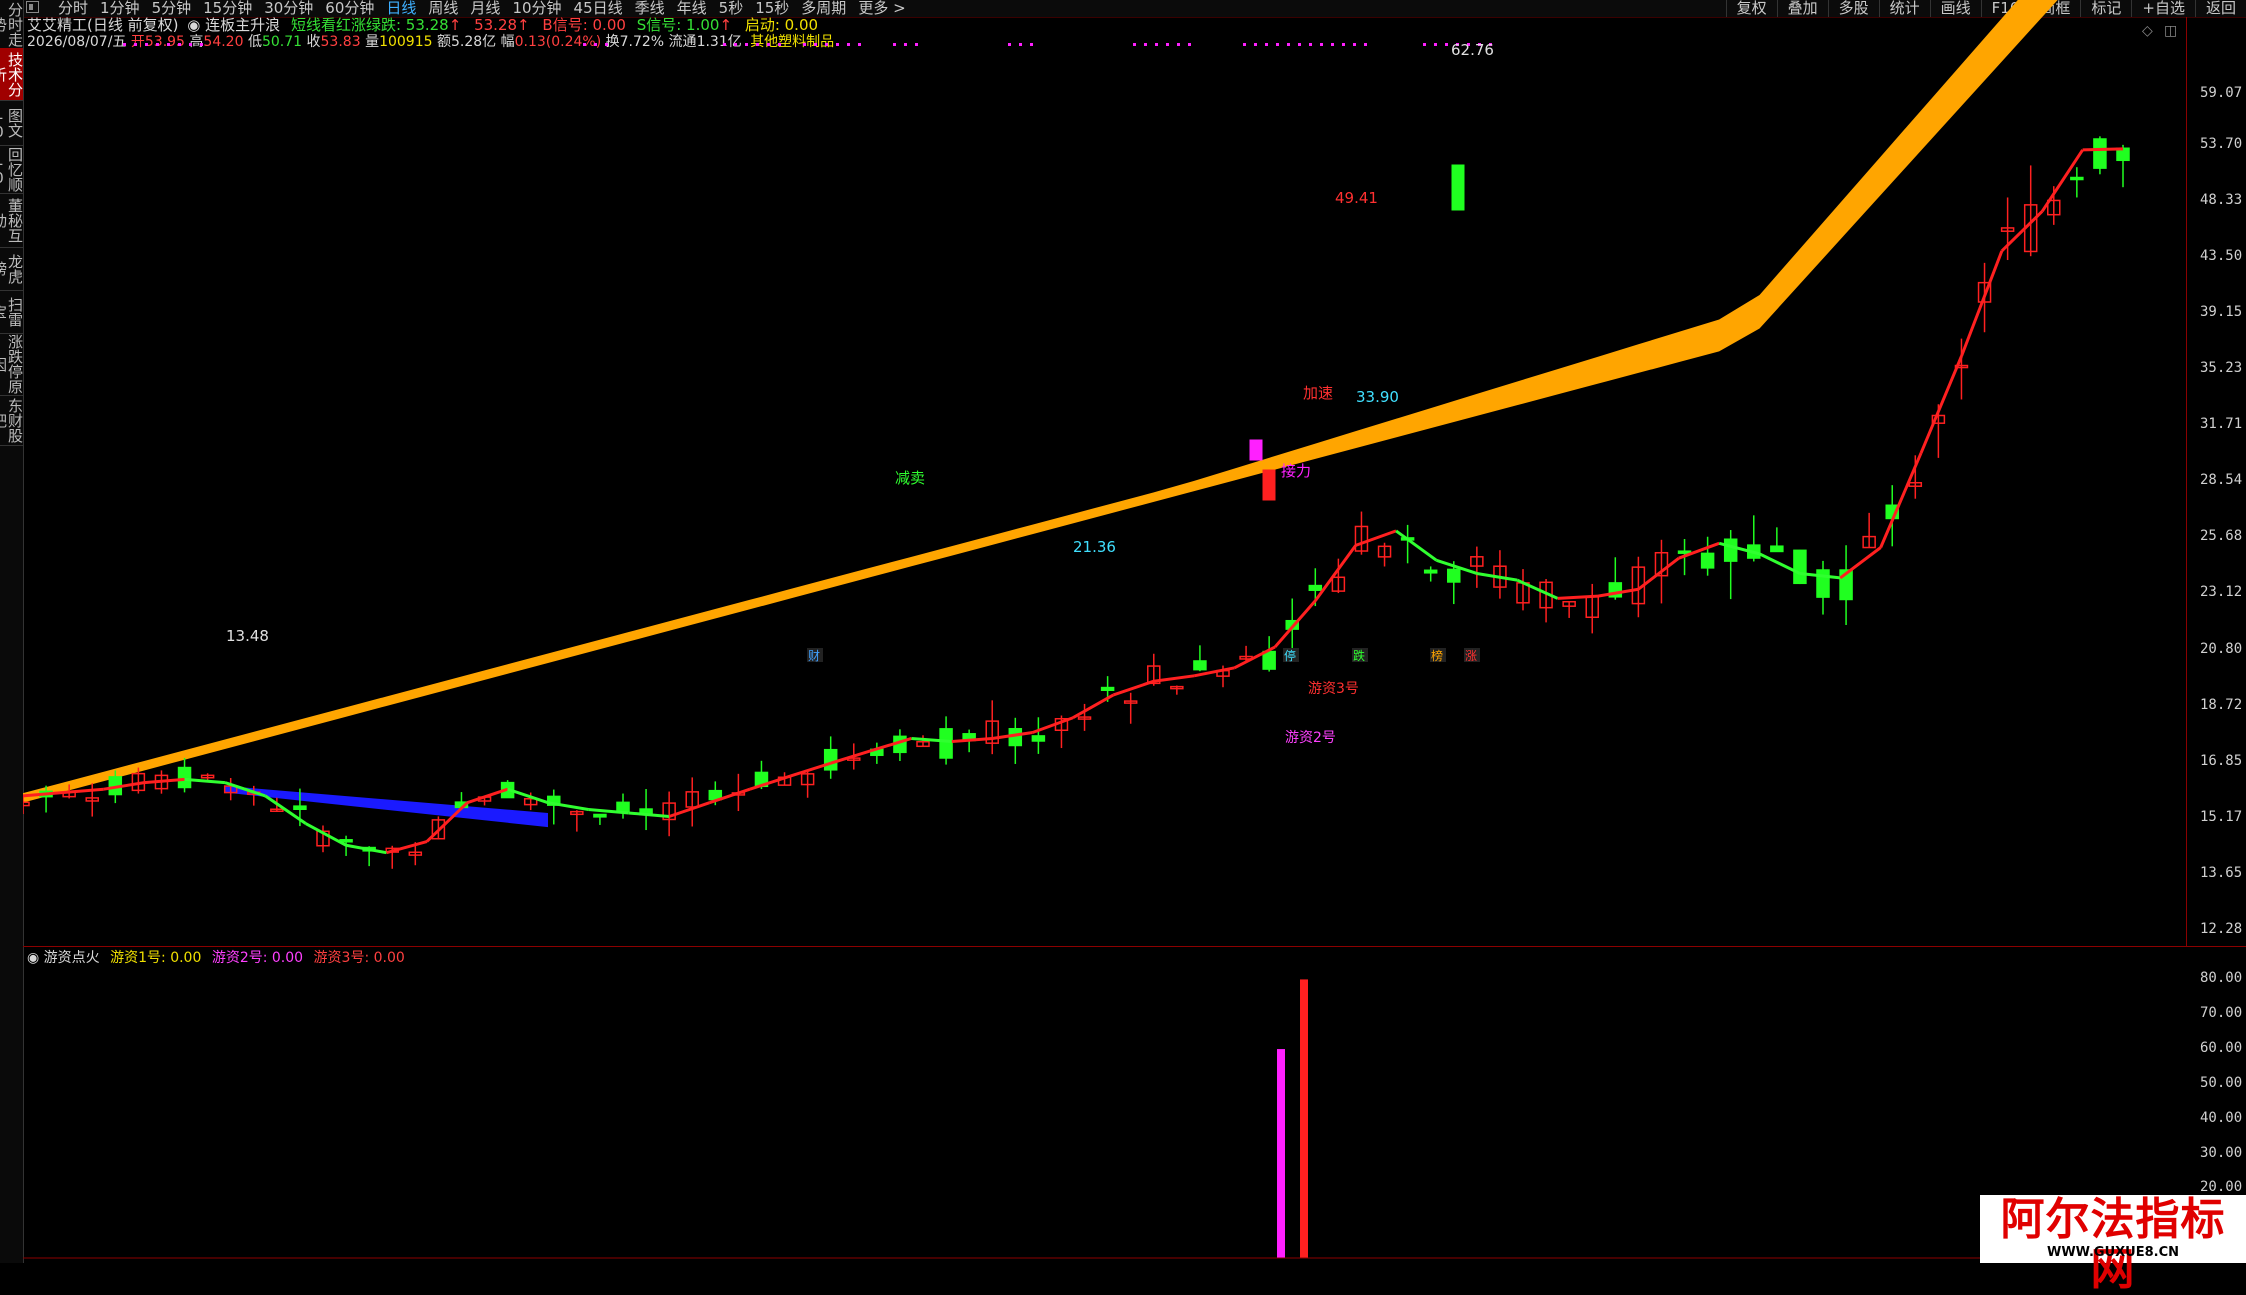 The image size is (2246, 1295). What do you see at coordinates (12, 169) in the screenshot?
I see `sidebar-tab: 回忆顺10` at bounding box center [12, 169].